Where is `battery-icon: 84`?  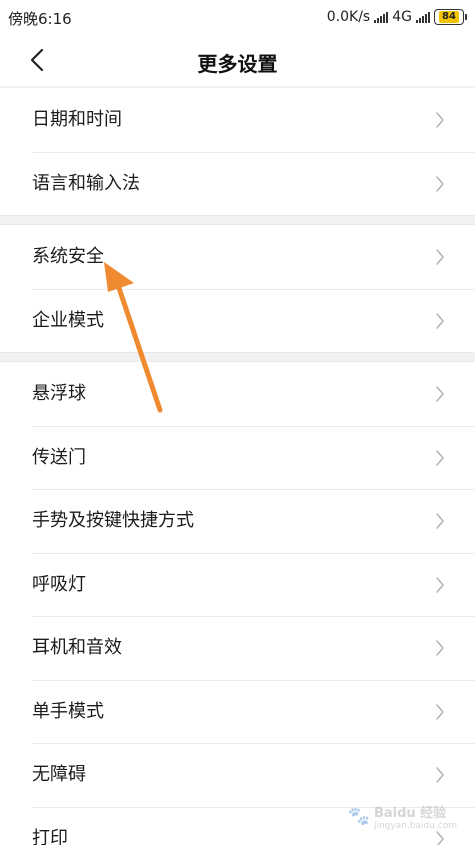 battery-icon: 84 is located at coordinates (450, 17).